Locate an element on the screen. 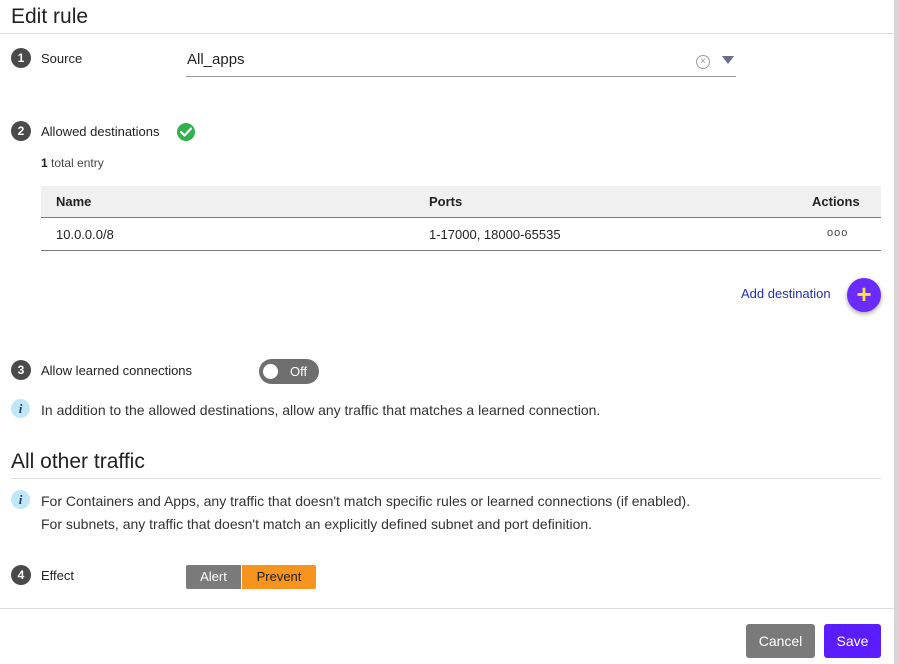  toggle-state-label: Off is located at coordinates (299, 371).